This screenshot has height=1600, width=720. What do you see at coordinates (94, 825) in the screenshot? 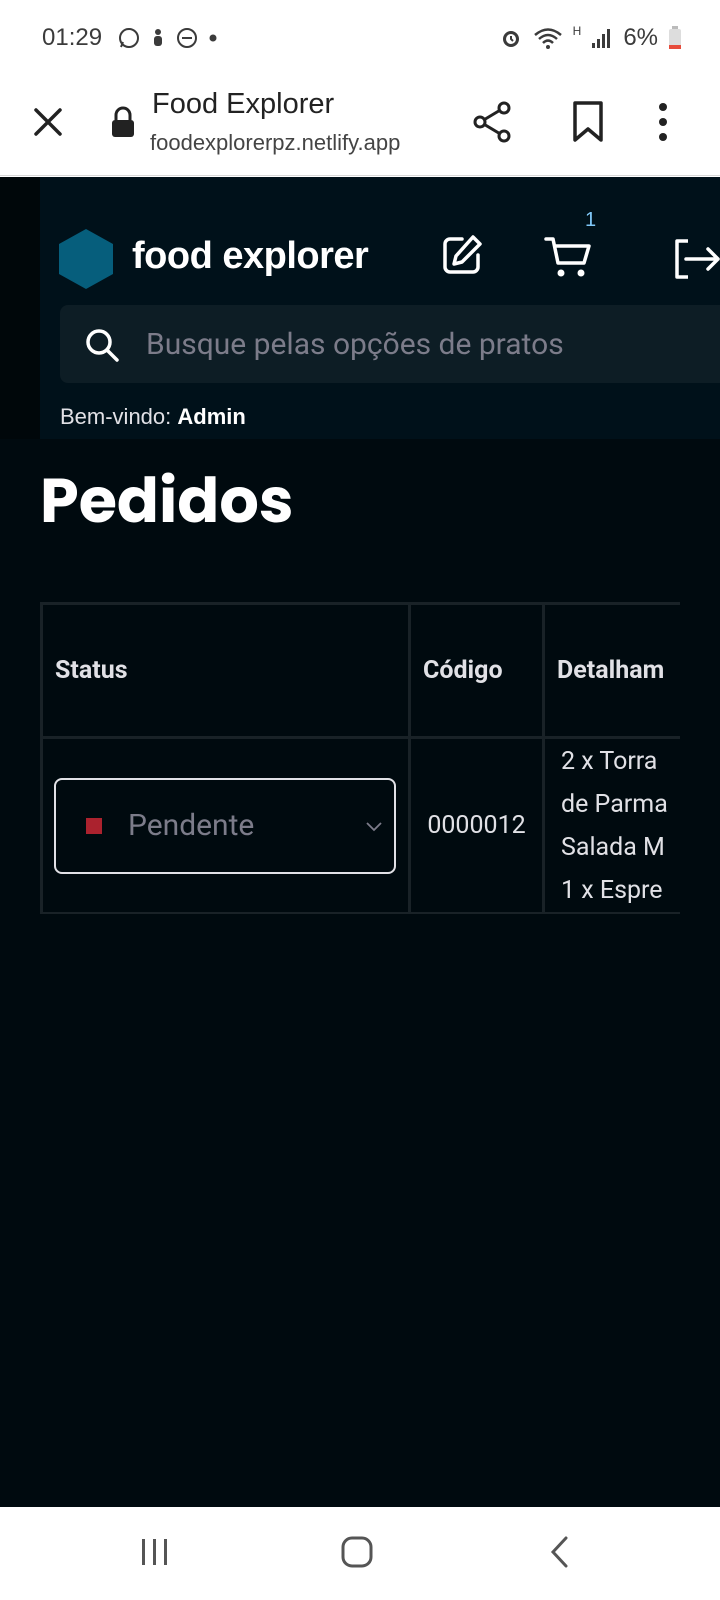
I see `pending-status-indicator` at bounding box center [94, 825].